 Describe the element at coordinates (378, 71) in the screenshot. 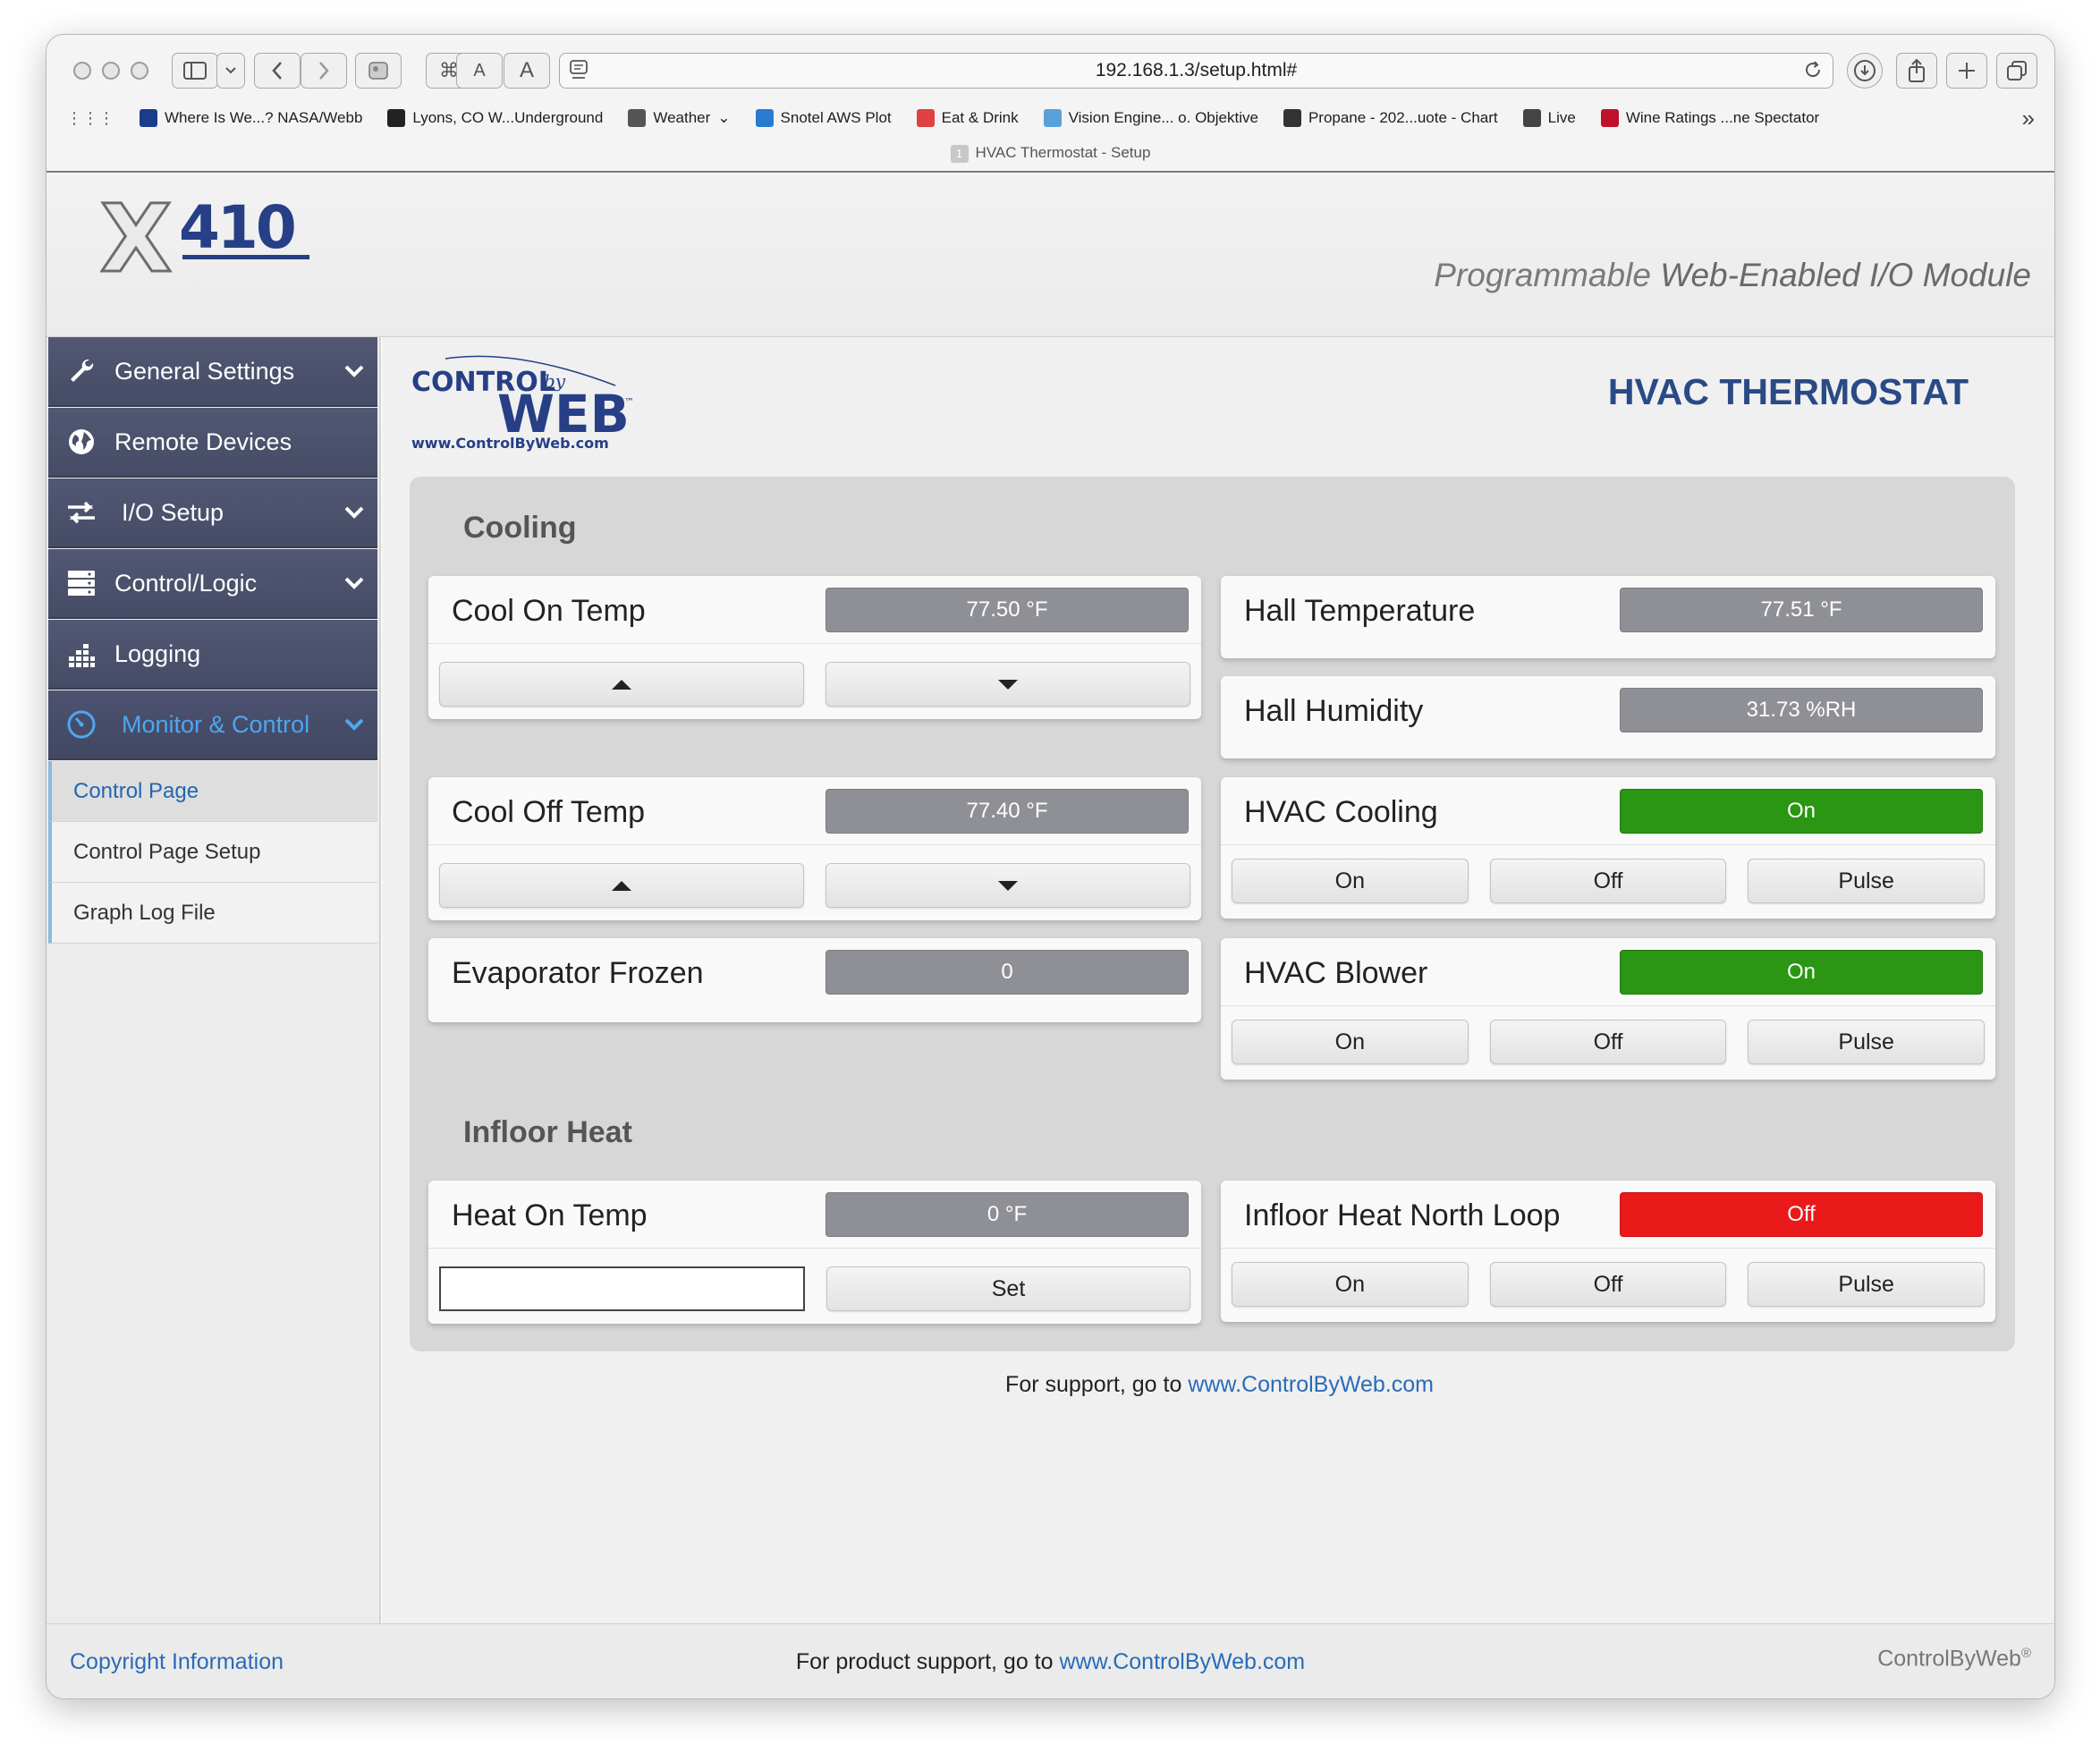

I see `extensions-button` at that location.